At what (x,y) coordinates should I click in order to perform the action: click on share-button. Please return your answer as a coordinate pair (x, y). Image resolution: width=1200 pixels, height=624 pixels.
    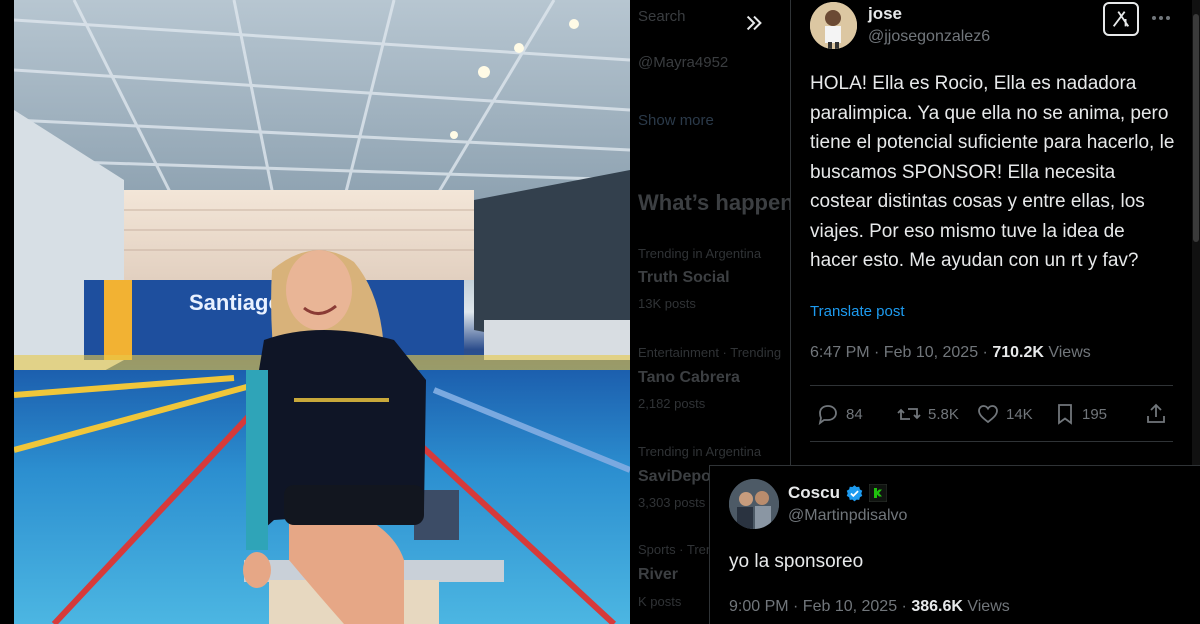
    Looking at the image, I should click on (1156, 414).